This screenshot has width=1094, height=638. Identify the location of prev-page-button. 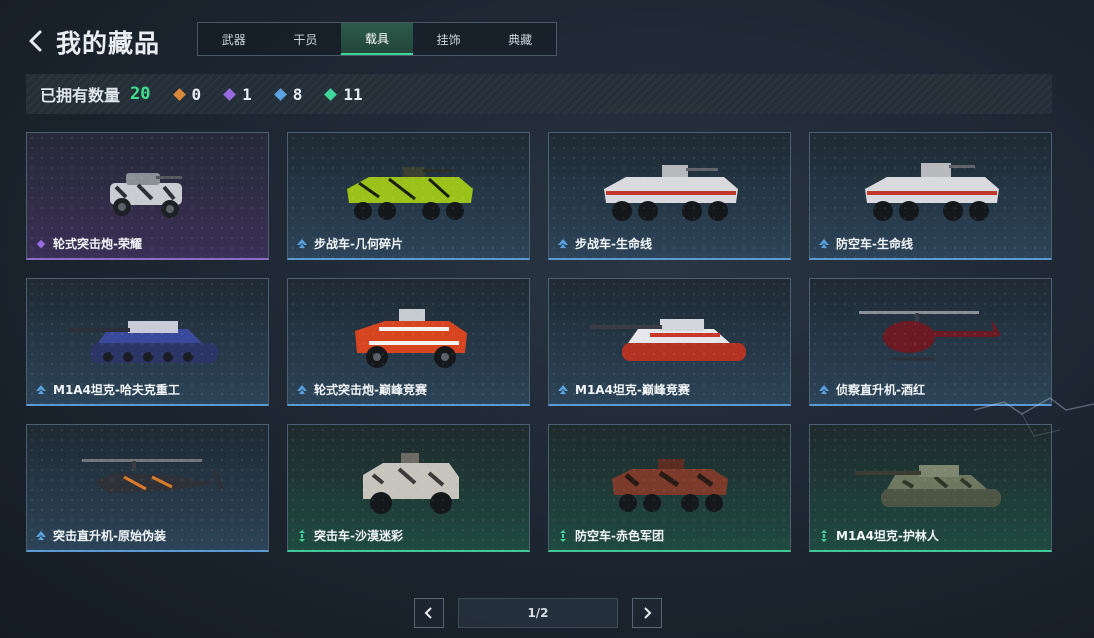
(429, 613).